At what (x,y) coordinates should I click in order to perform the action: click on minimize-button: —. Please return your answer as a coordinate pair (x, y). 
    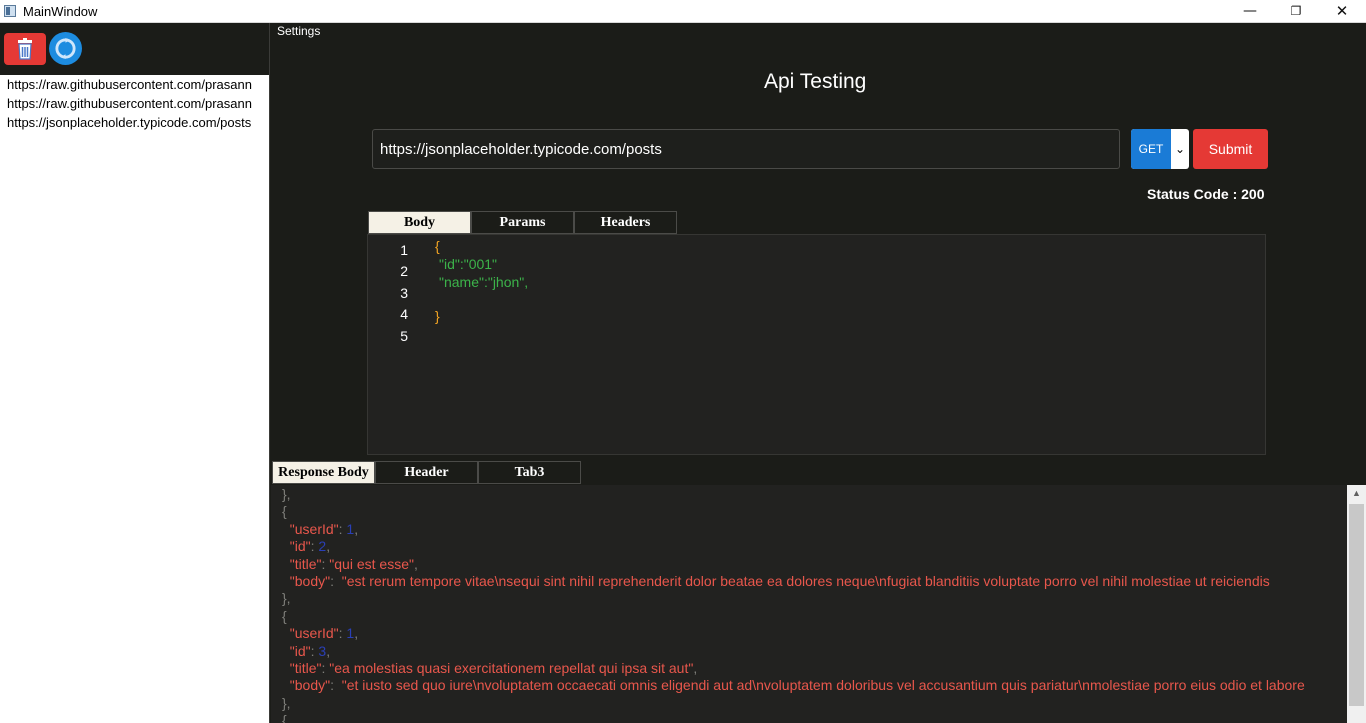
    Looking at the image, I should click on (1250, 11).